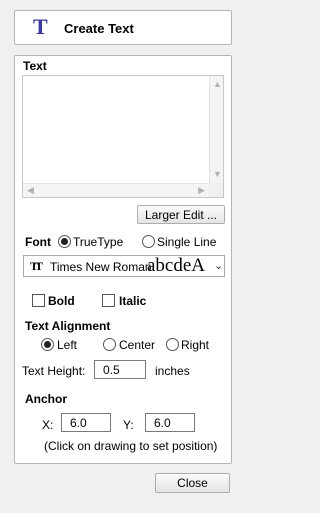 The height and width of the screenshot is (513, 320). Describe the element at coordinates (170, 422) in the screenshot. I see `anchor-y-input: 6.0` at that location.